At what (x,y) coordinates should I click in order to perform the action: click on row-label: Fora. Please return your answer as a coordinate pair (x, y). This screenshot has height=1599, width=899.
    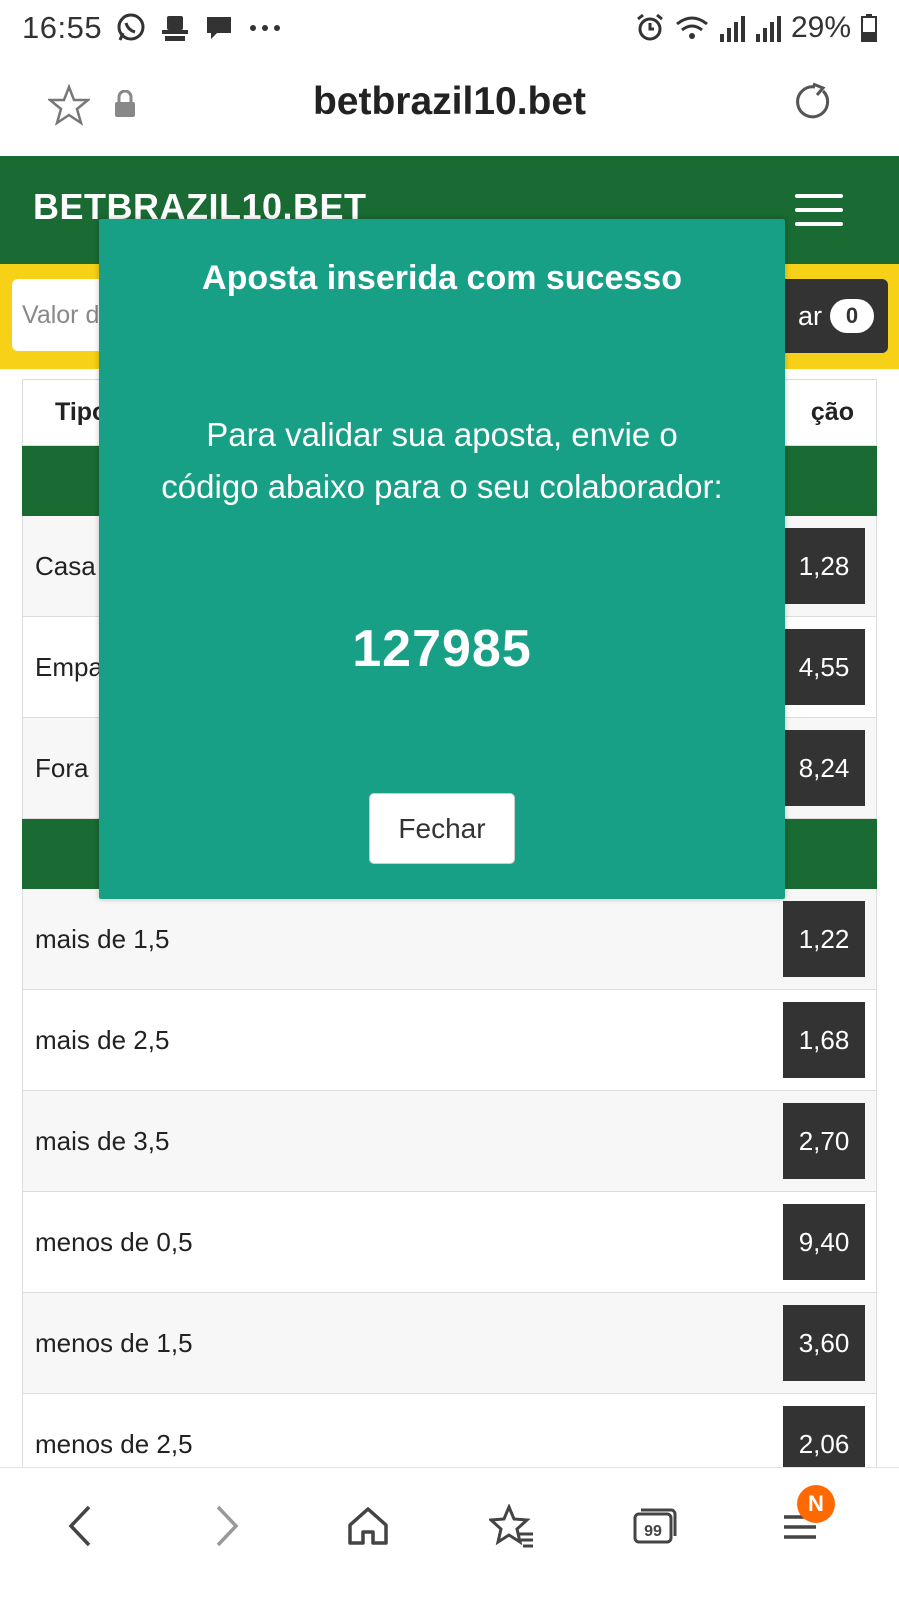
    Looking at the image, I should click on (62, 767).